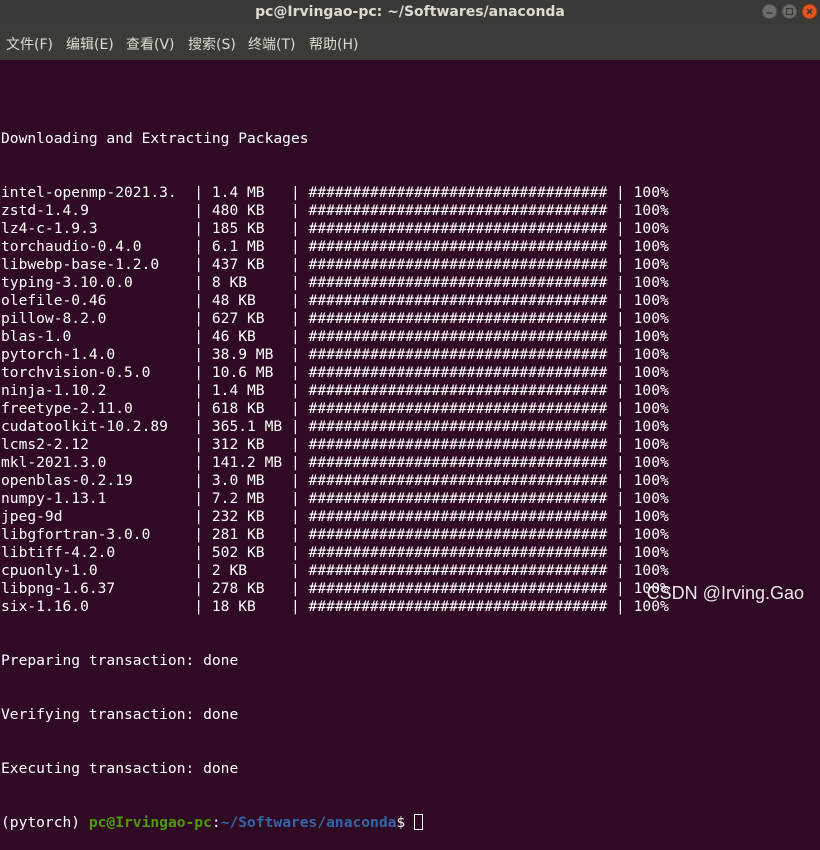 The height and width of the screenshot is (850, 820). Describe the element at coordinates (93, 372) in the screenshot. I see `package-name: torchvision-0.5.0` at that location.